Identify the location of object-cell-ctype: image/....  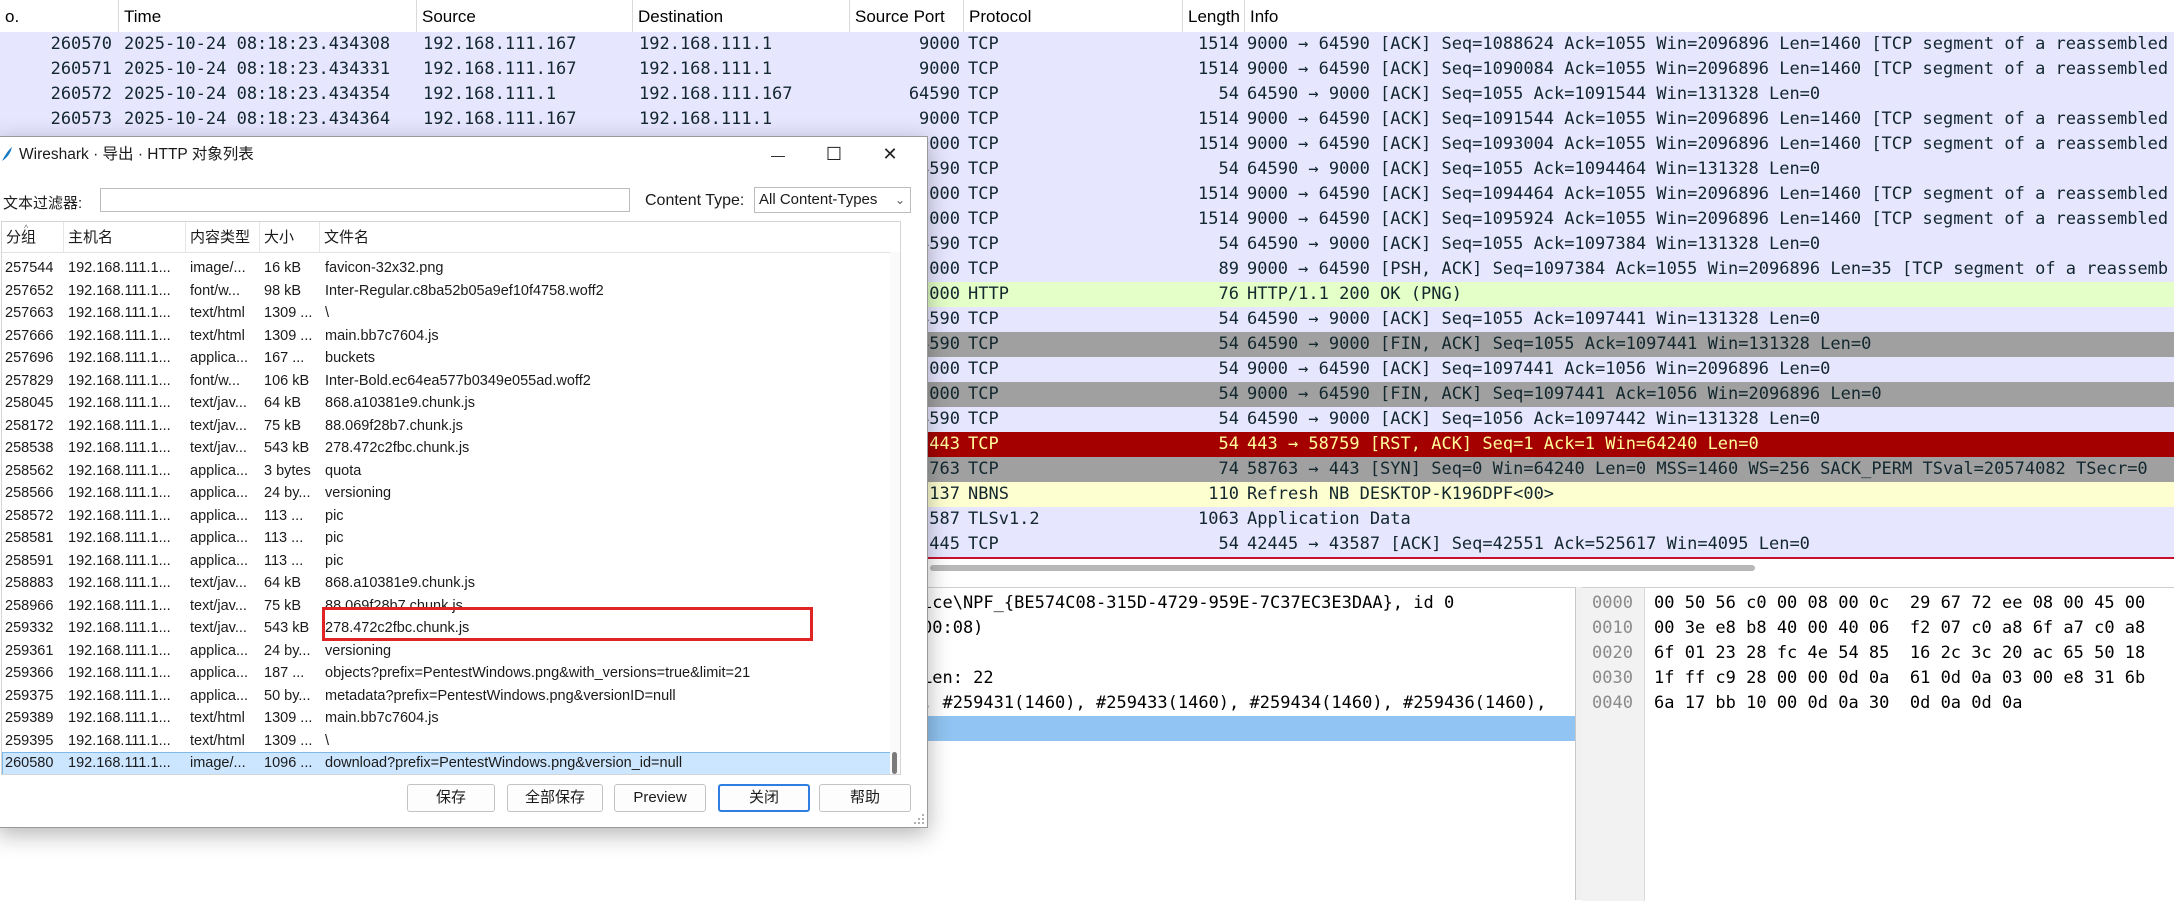
(218, 763).